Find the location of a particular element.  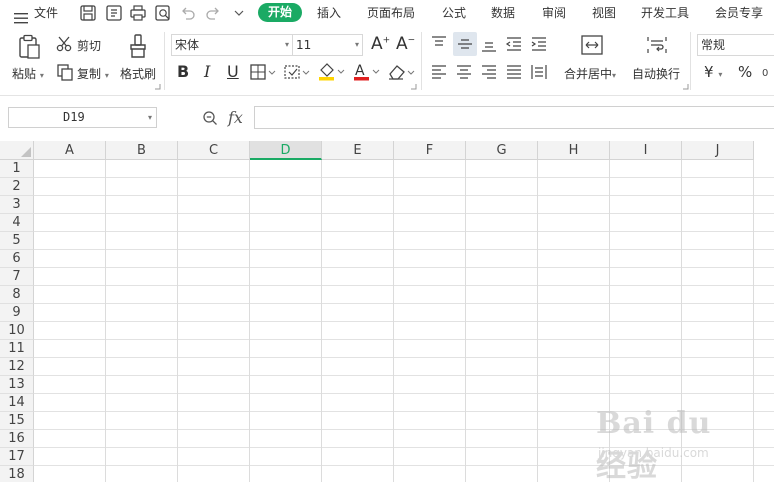

row-header: 4 is located at coordinates (17, 223).